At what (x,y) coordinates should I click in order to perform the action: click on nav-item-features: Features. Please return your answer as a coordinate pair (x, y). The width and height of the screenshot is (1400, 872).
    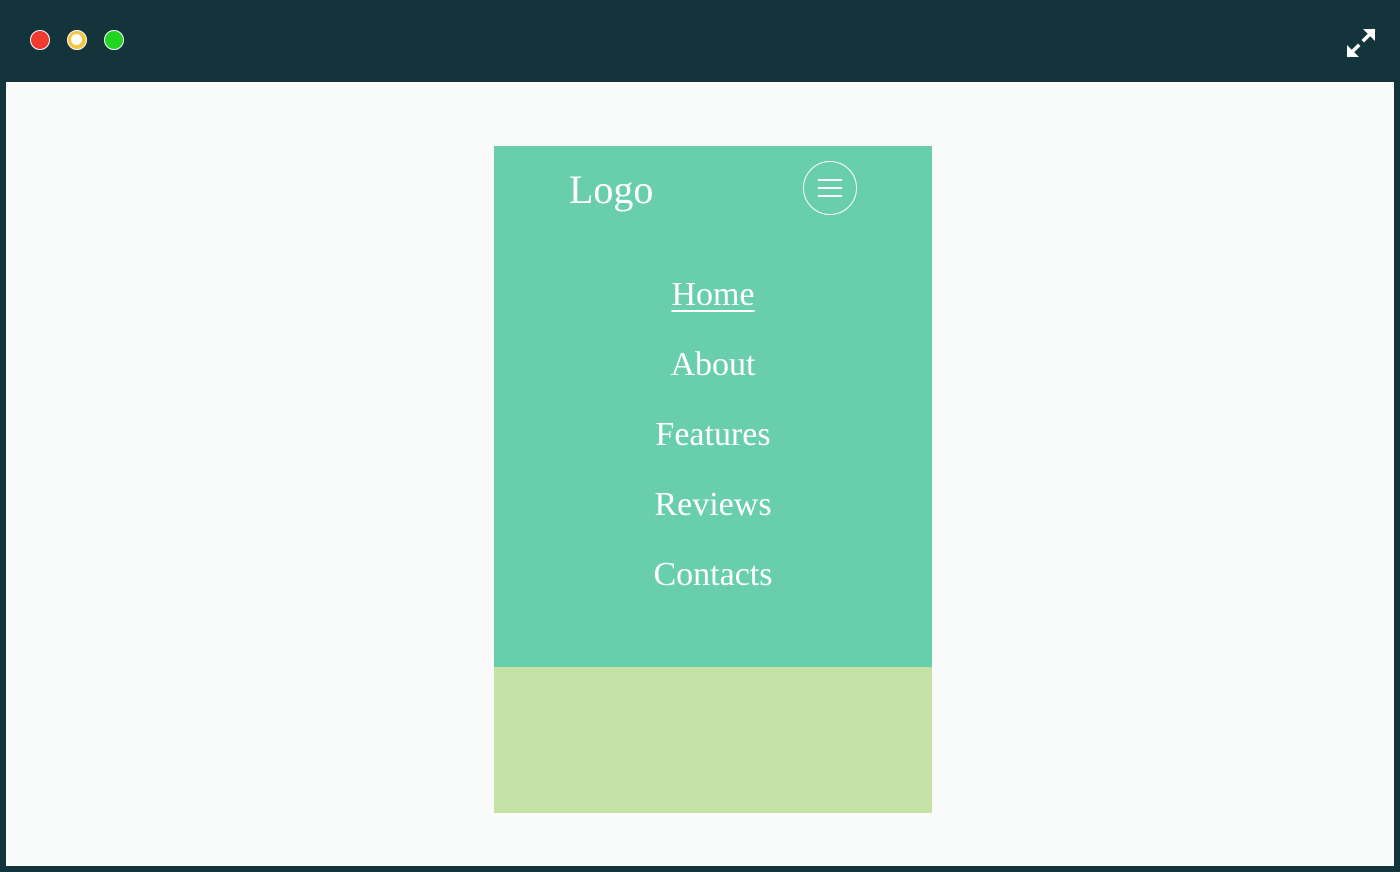
    Looking at the image, I should click on (713, 445).